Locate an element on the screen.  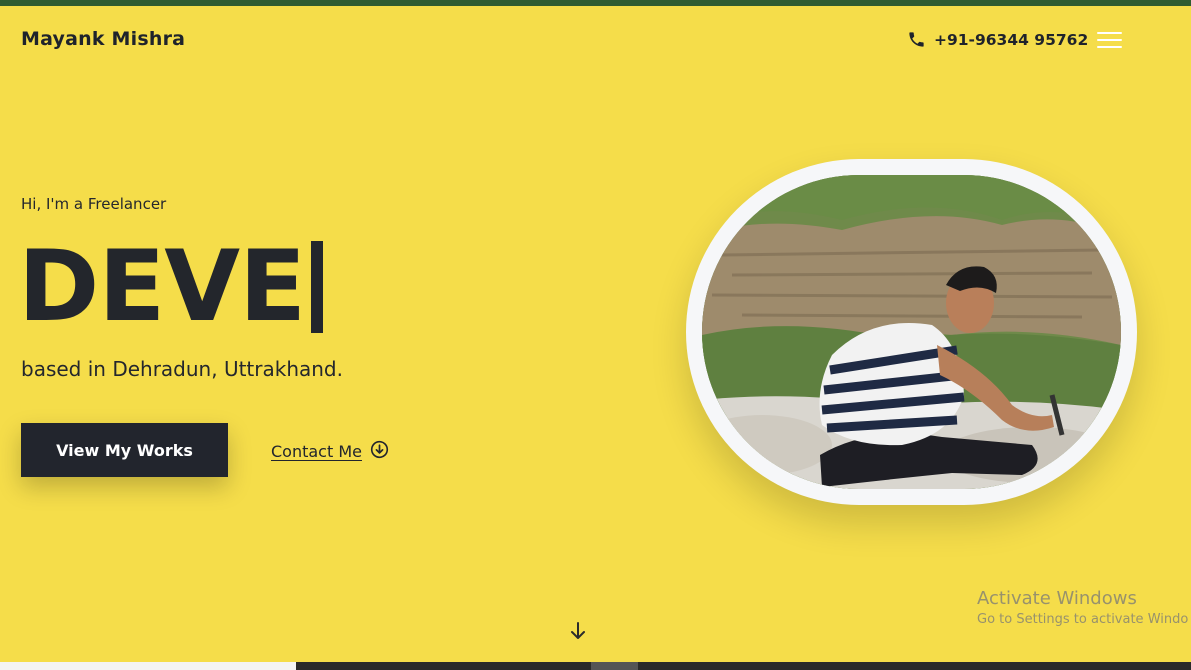
activate-windows-title: Activate Windows is located at coordinates (1057, 598).